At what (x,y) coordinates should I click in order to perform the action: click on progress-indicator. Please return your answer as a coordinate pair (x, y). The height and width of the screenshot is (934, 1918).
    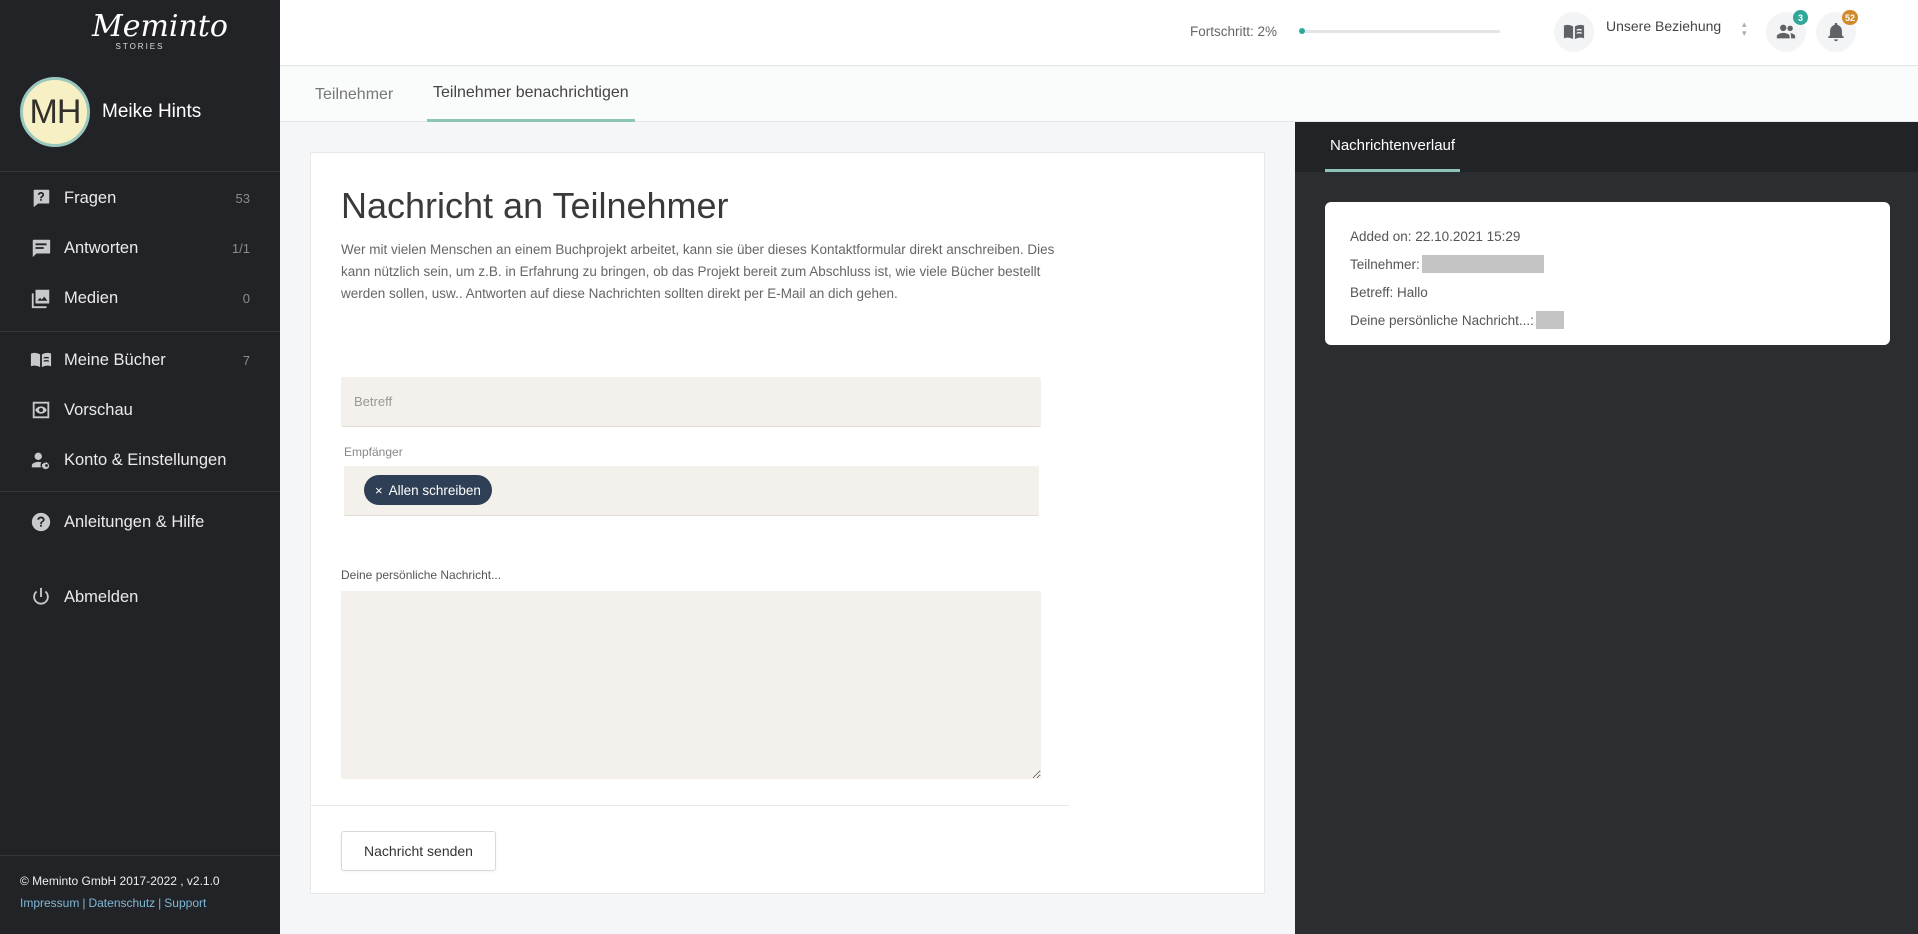
    Looking at the image, I should click on (1302, 31).